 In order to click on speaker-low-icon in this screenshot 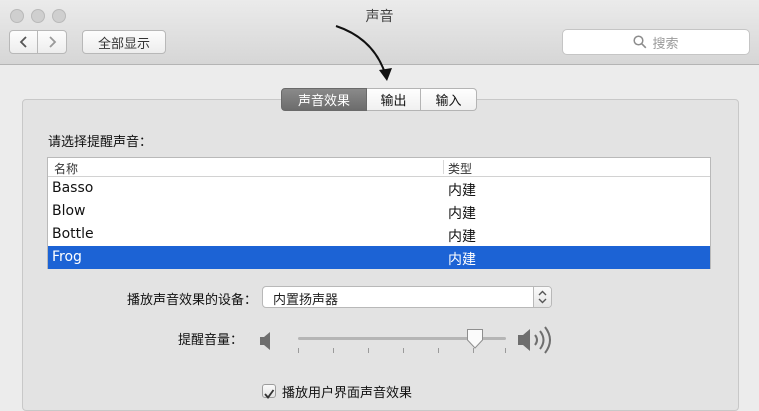, I will do `click(265, 341)`.